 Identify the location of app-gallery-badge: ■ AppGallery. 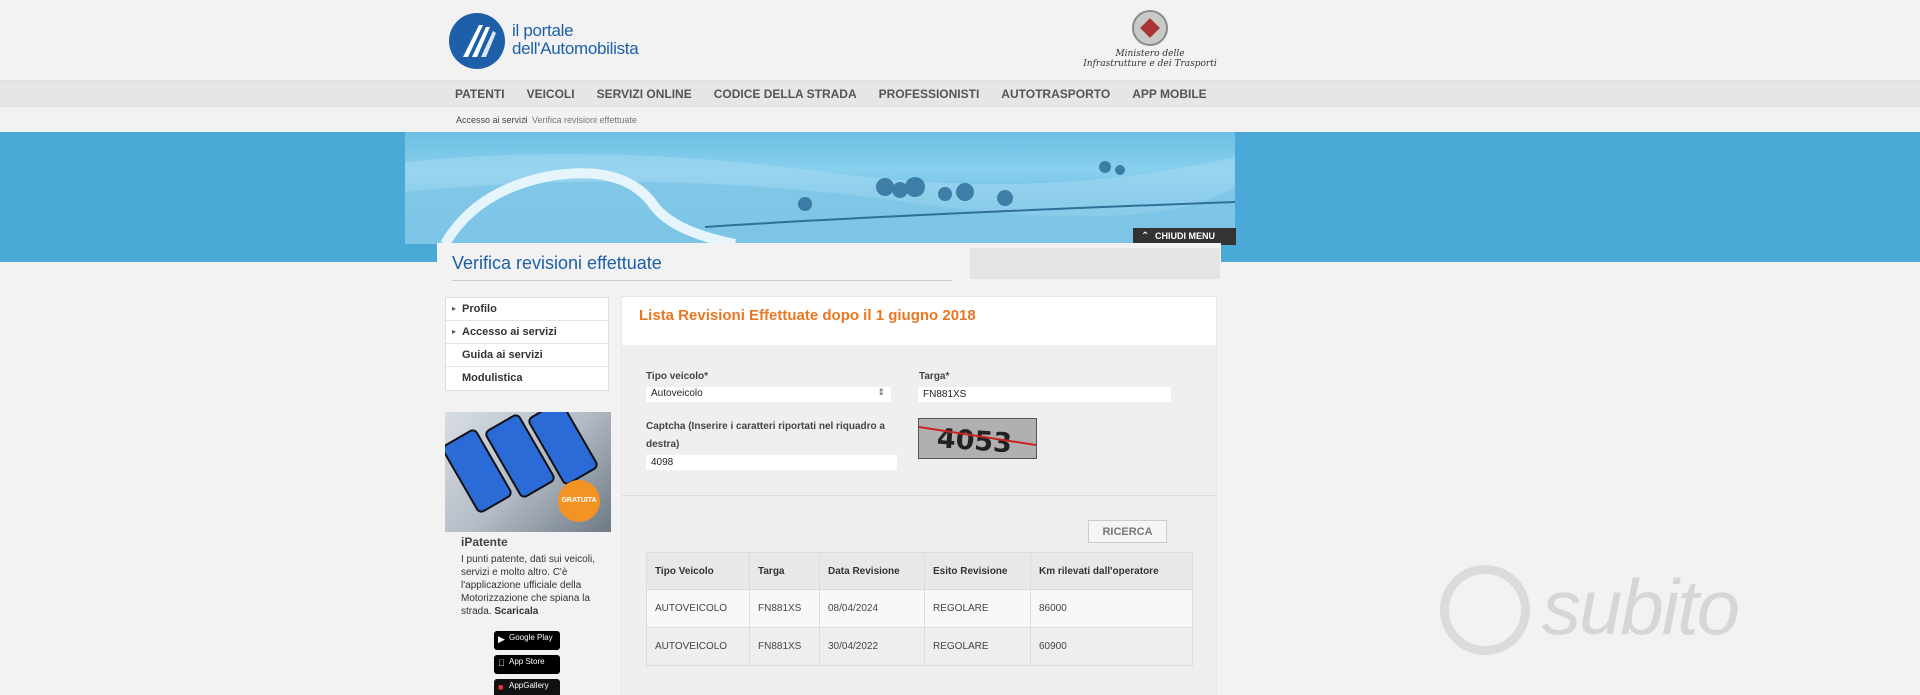
(527, 687).